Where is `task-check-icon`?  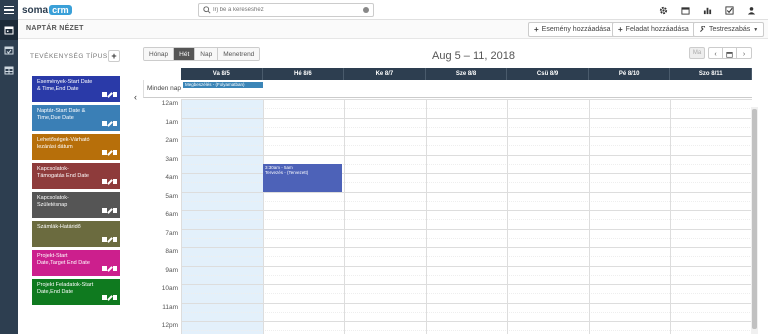
task-check-icon is located at coordinates (729, 10).